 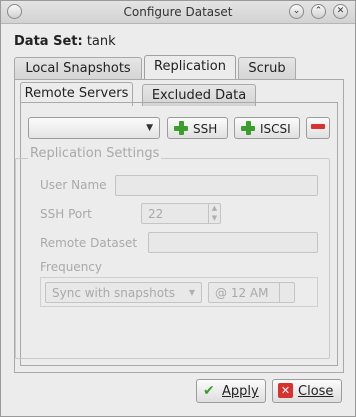 I want to click on add-iscsi-label: ISCSI, so click(x=275, y=129).